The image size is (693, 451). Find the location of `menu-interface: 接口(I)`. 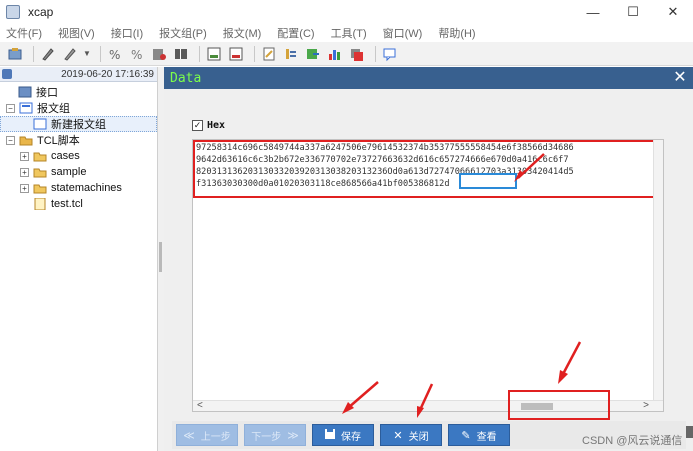

menu-interface: 接口(I) is located at coordinates (127, 33).